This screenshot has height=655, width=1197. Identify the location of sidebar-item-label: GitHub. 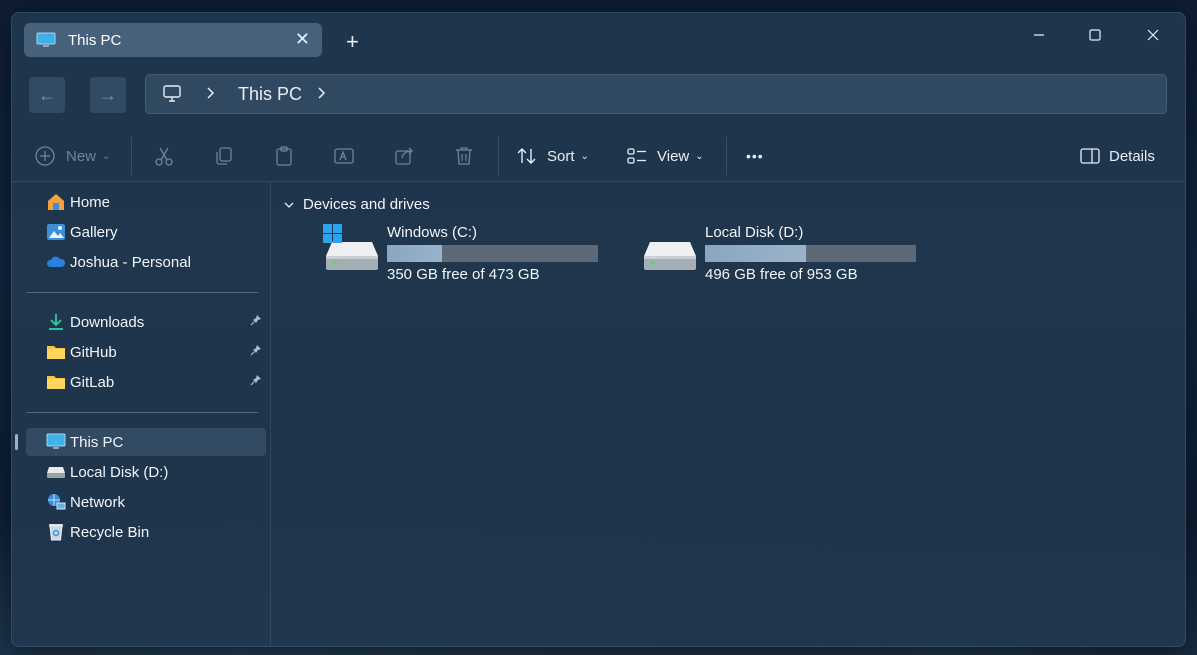
(93, 352).